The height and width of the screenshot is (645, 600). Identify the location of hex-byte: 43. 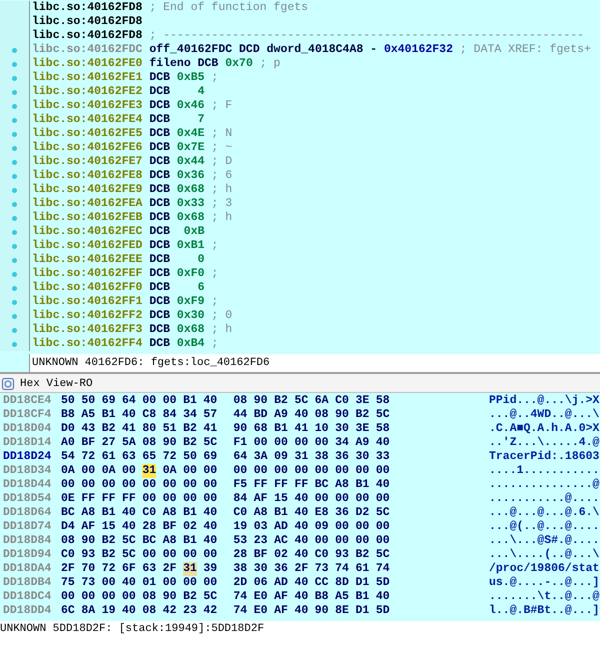
(88, 429).